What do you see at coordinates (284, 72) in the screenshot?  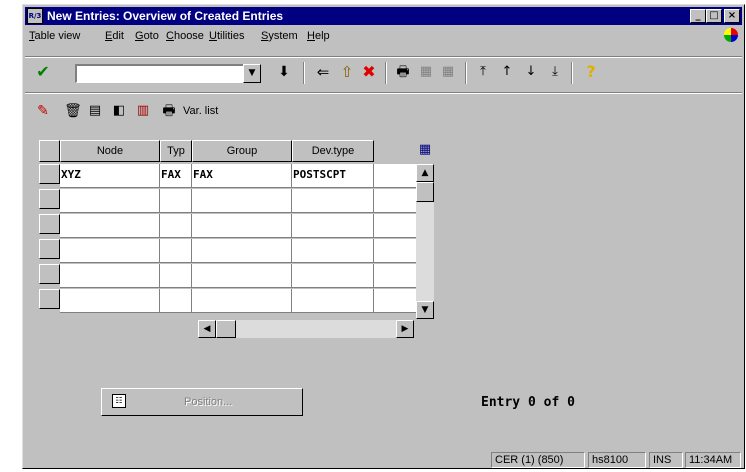 I see `save-icon: ⬇` at bounding box center [284, 72].